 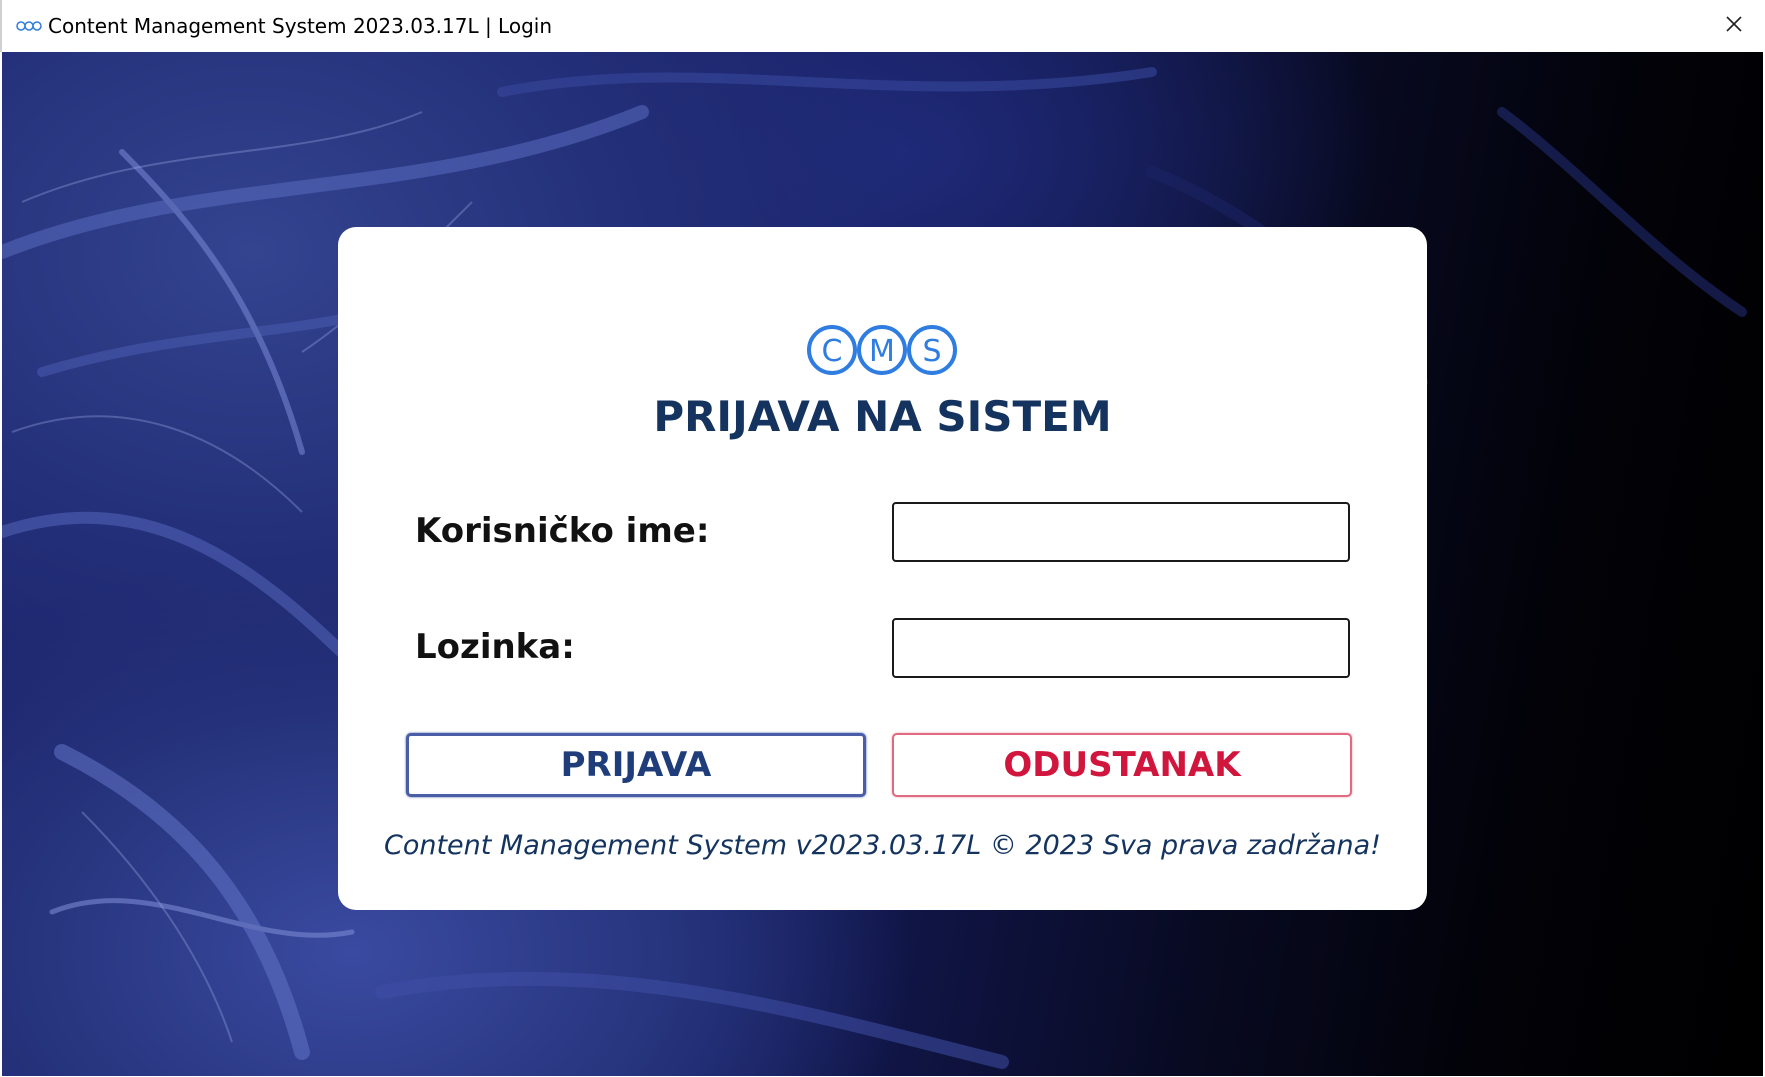 I want to click on password-field, so click(x=1121, y=648).